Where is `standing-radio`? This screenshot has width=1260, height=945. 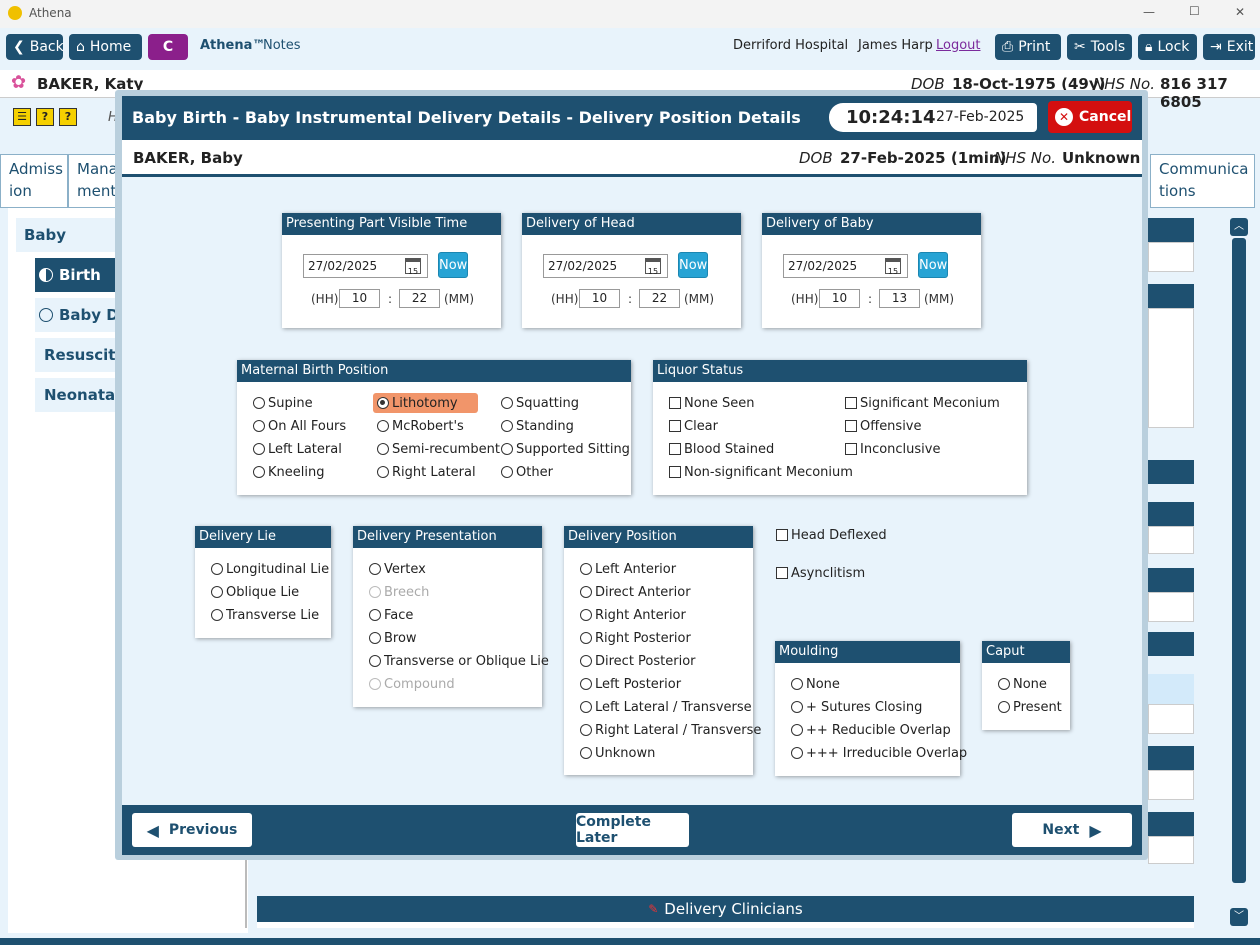
standing-radio is located at coordinates (507, 426).